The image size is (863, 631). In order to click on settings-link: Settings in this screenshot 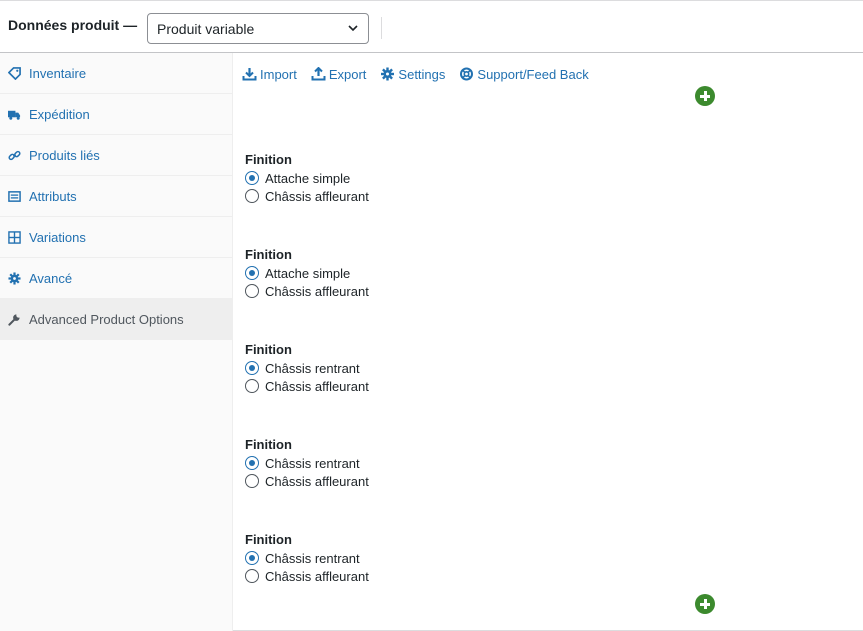, I will do `click(412, 74)`.